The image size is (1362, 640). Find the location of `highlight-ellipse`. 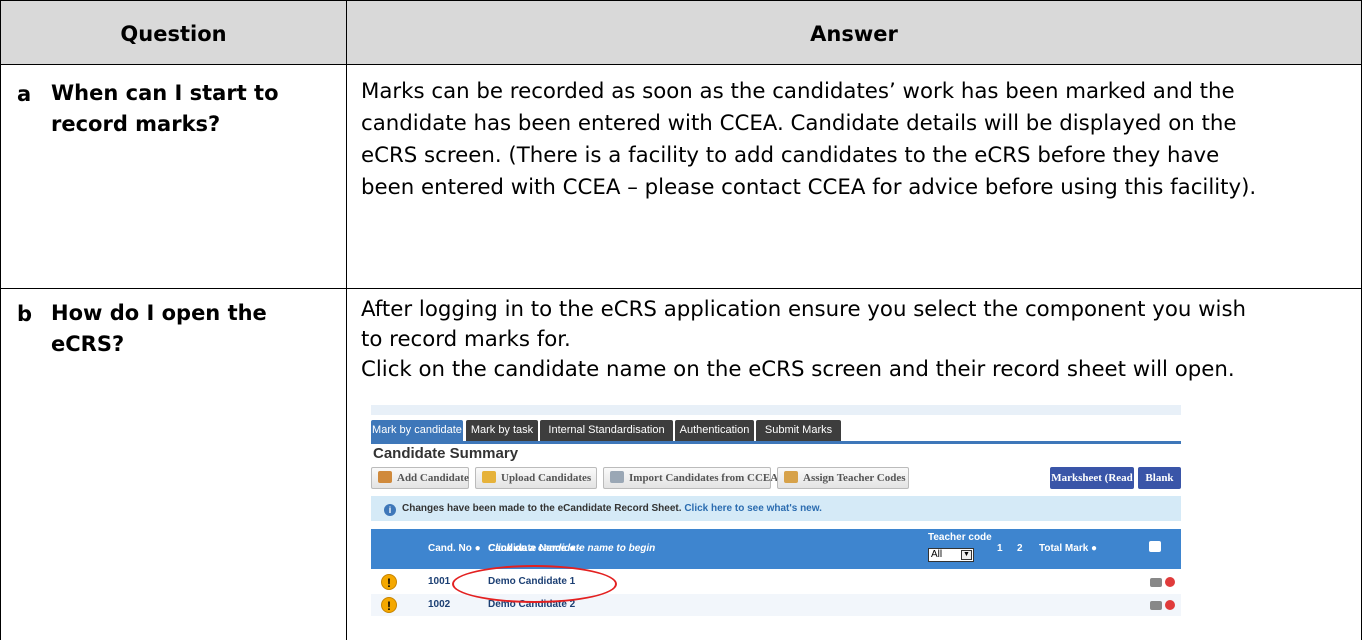

highlight-ellipse is located at coordinates (534, 584).